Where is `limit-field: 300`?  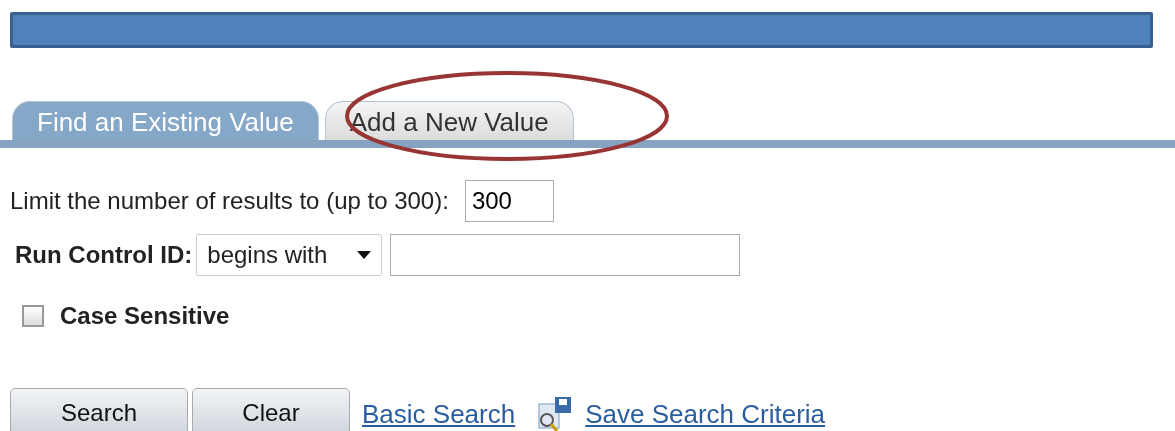 limit-field: 300 is located at coordinates (509, 201).